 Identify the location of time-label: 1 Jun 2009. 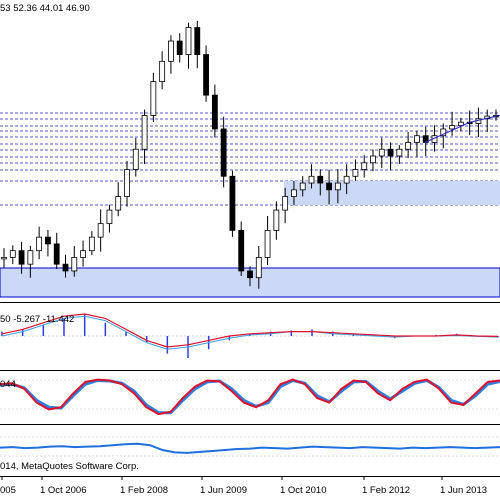
(223, 490).